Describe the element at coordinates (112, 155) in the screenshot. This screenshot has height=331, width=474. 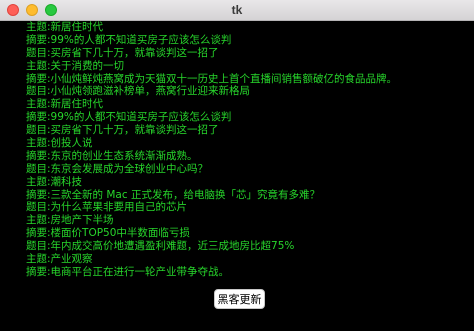
I see `news-line: 摘要:东京的创业生态系统渐渐成熟。` at that location.